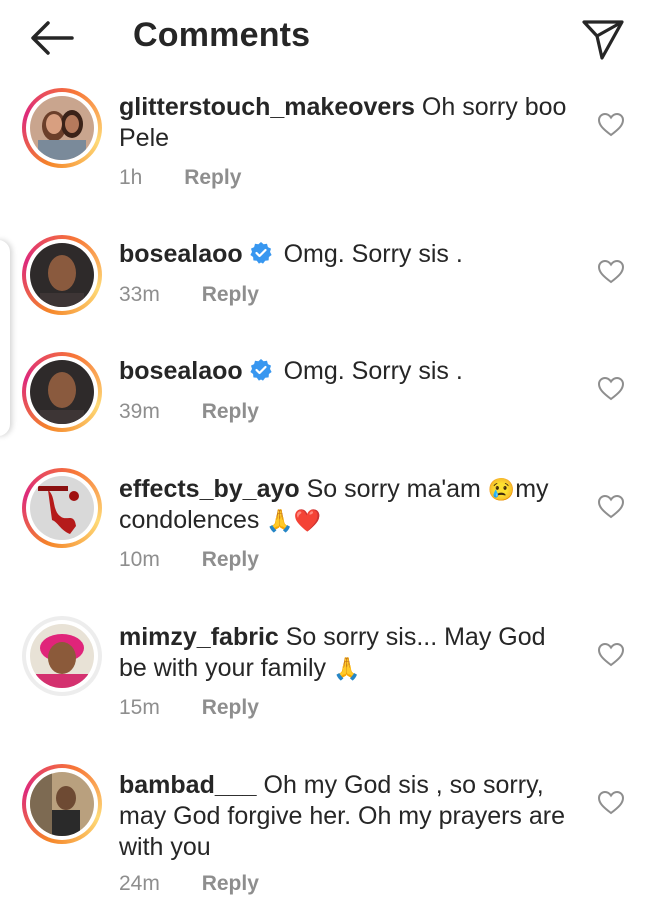 Image resolution: width=662 pixels, height=911 pixels. I want to click on comment-username: effects_by_ayo, so click(209, 489).